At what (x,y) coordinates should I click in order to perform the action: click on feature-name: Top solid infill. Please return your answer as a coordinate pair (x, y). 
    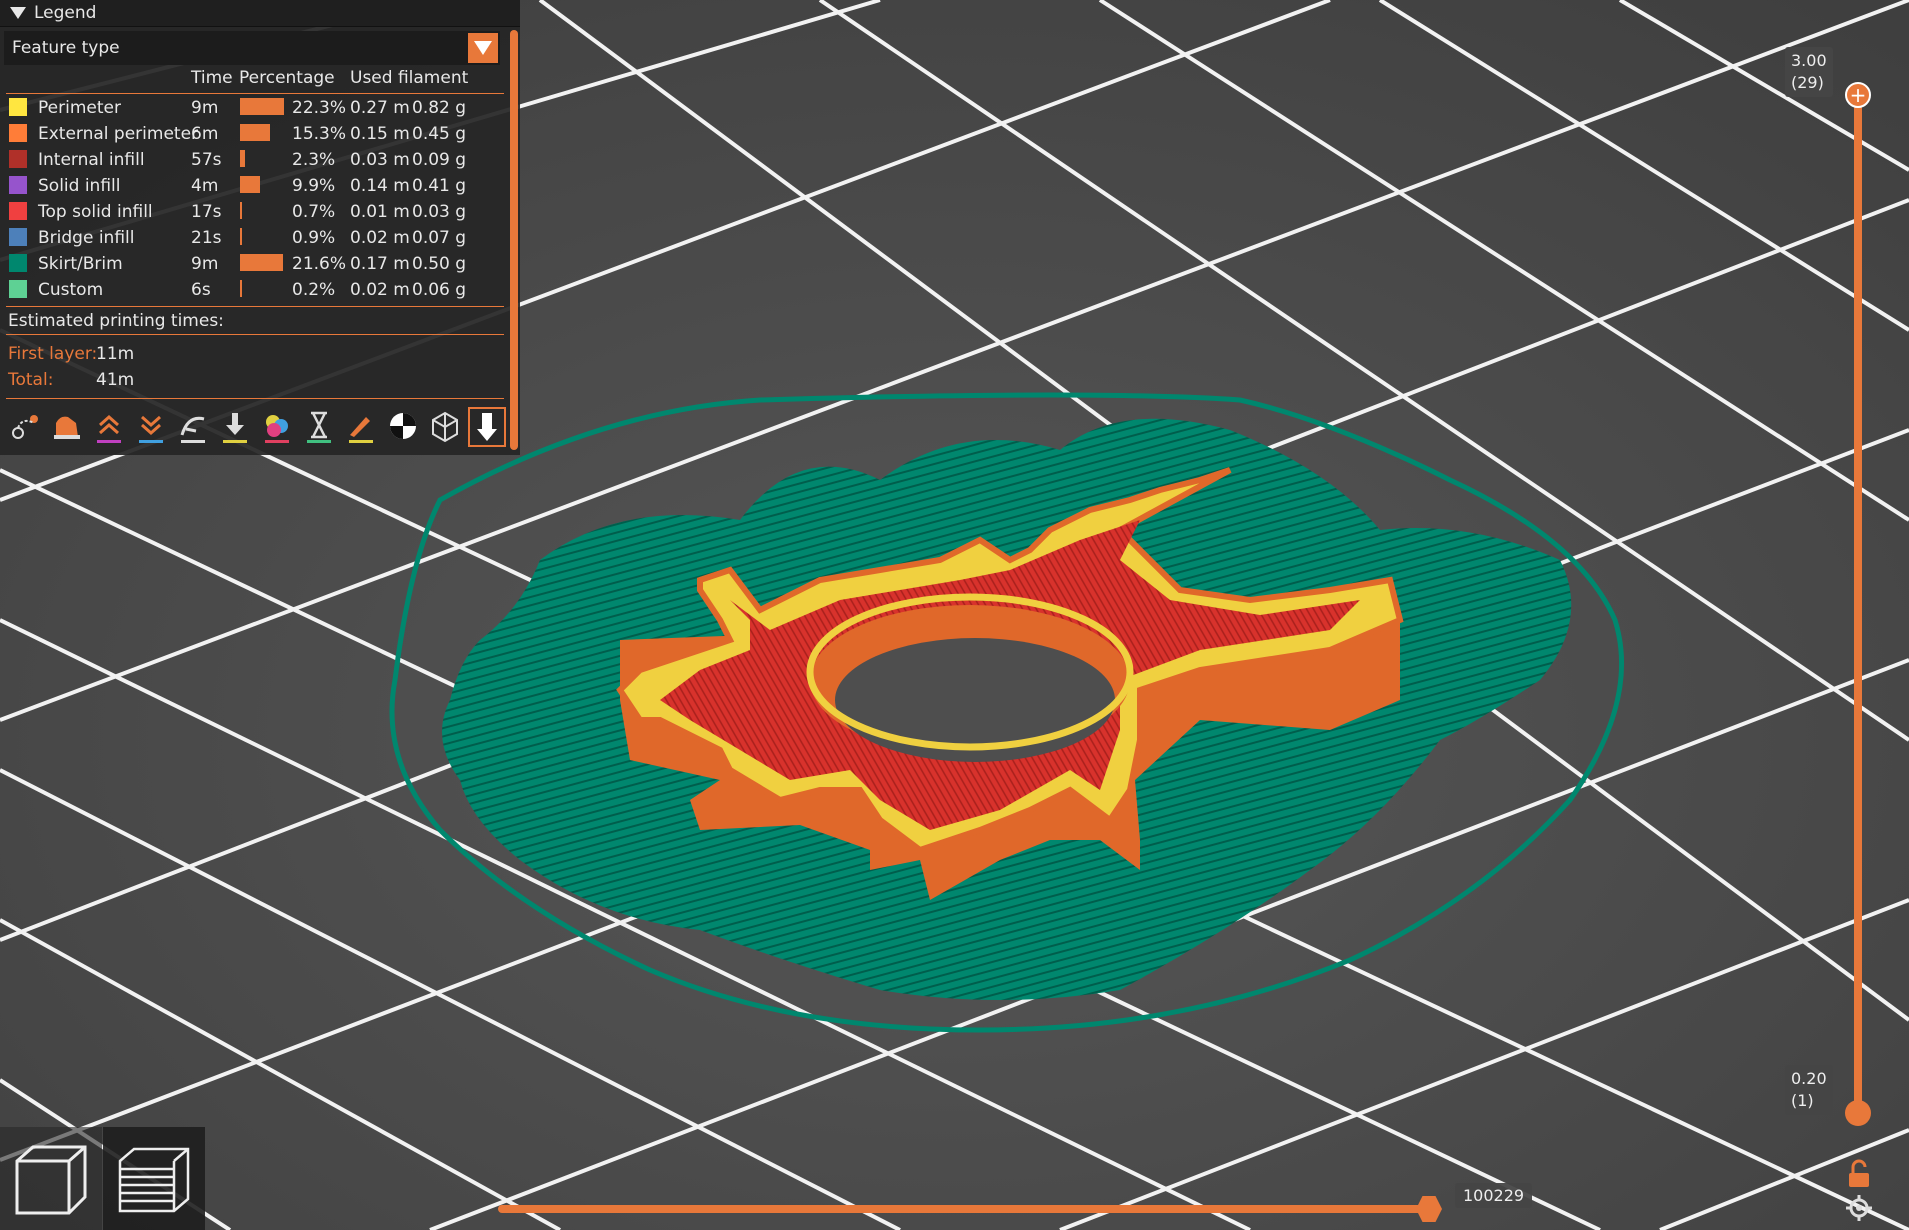
    Looking at the image, I should click on (95, 212).